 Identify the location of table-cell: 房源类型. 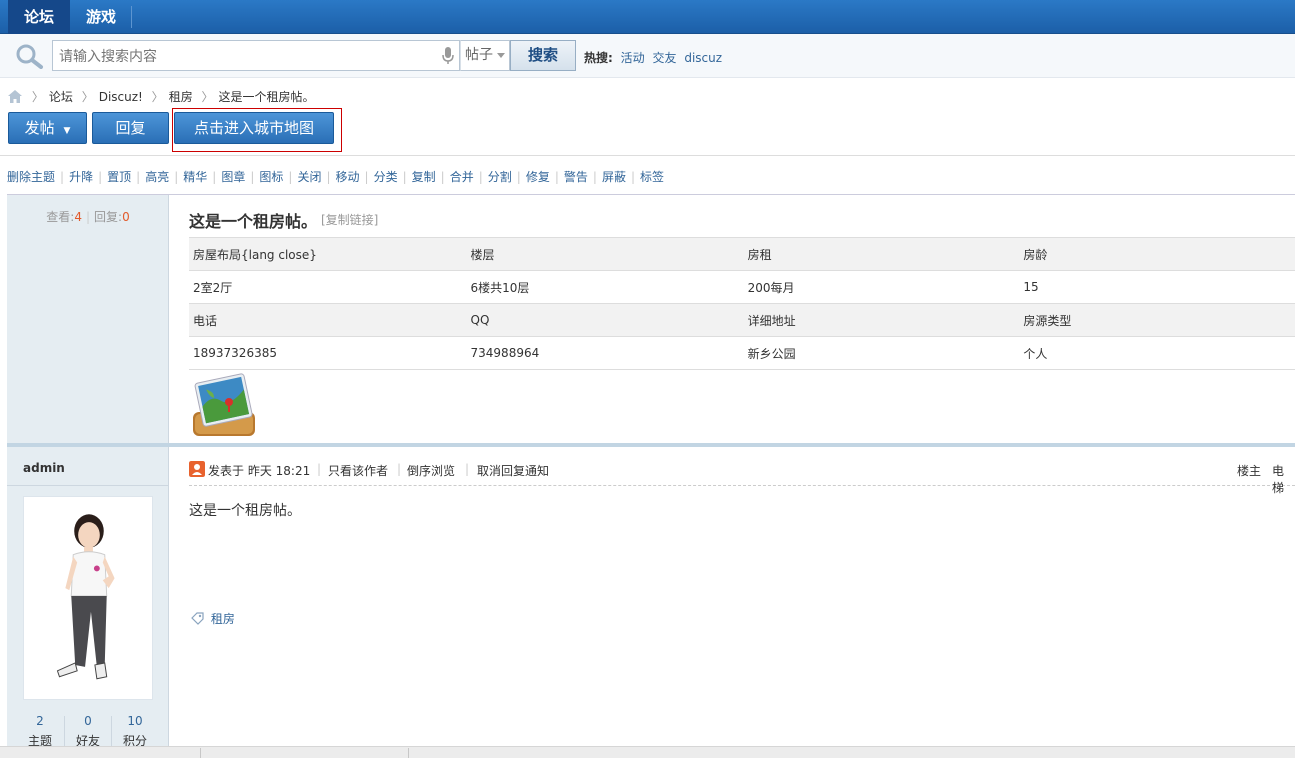
(1157, 320).